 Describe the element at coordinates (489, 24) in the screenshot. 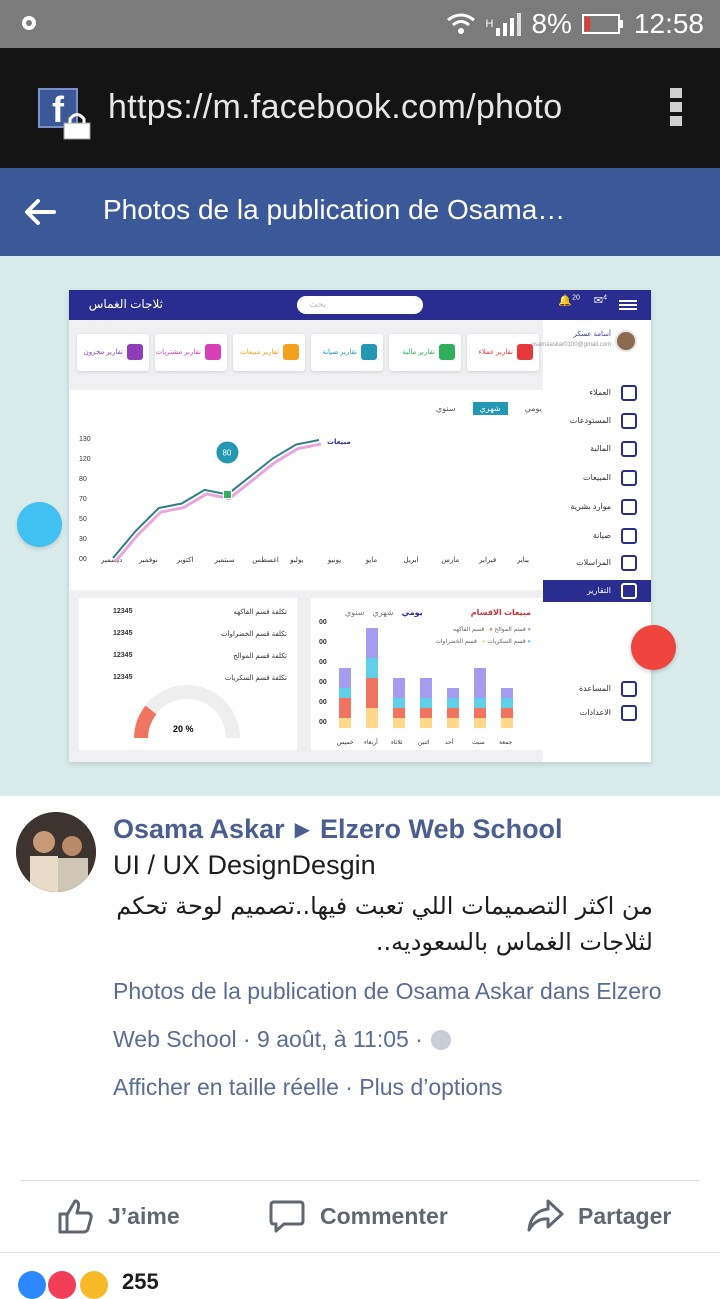

I see `network-type: H` at that location.